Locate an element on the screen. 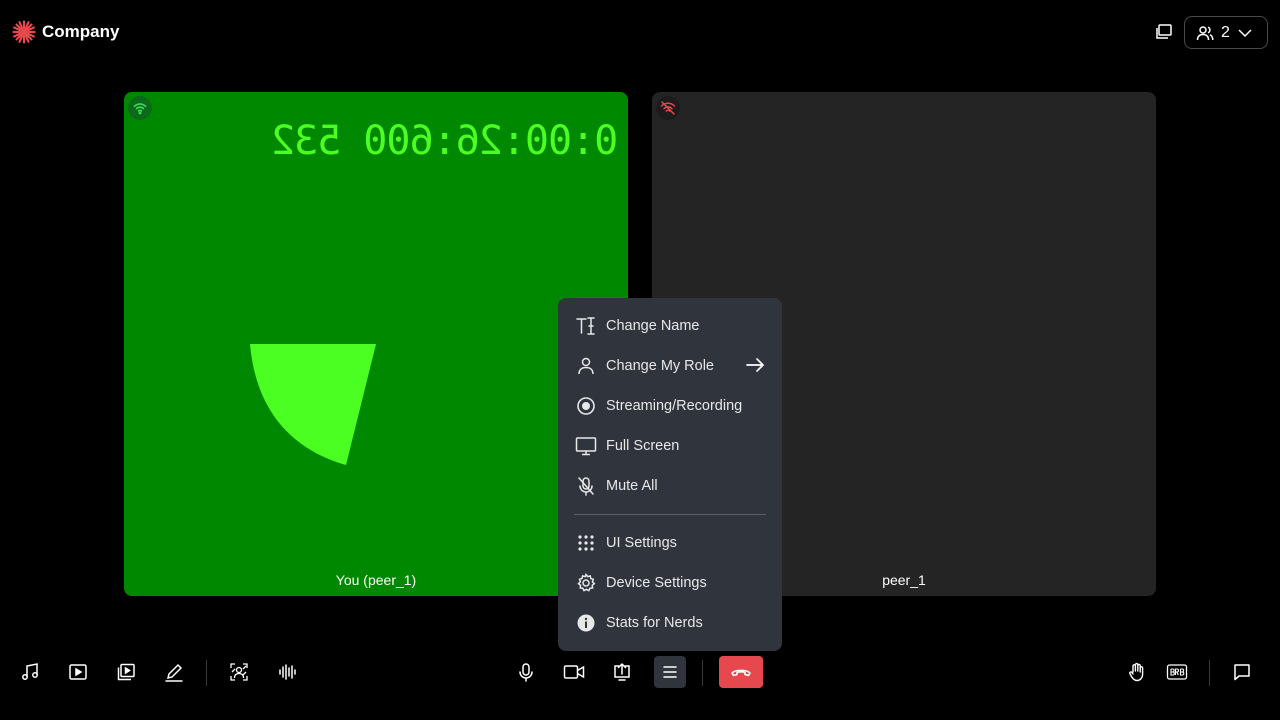  whiteboard-button is located at coordinates (174, 672).